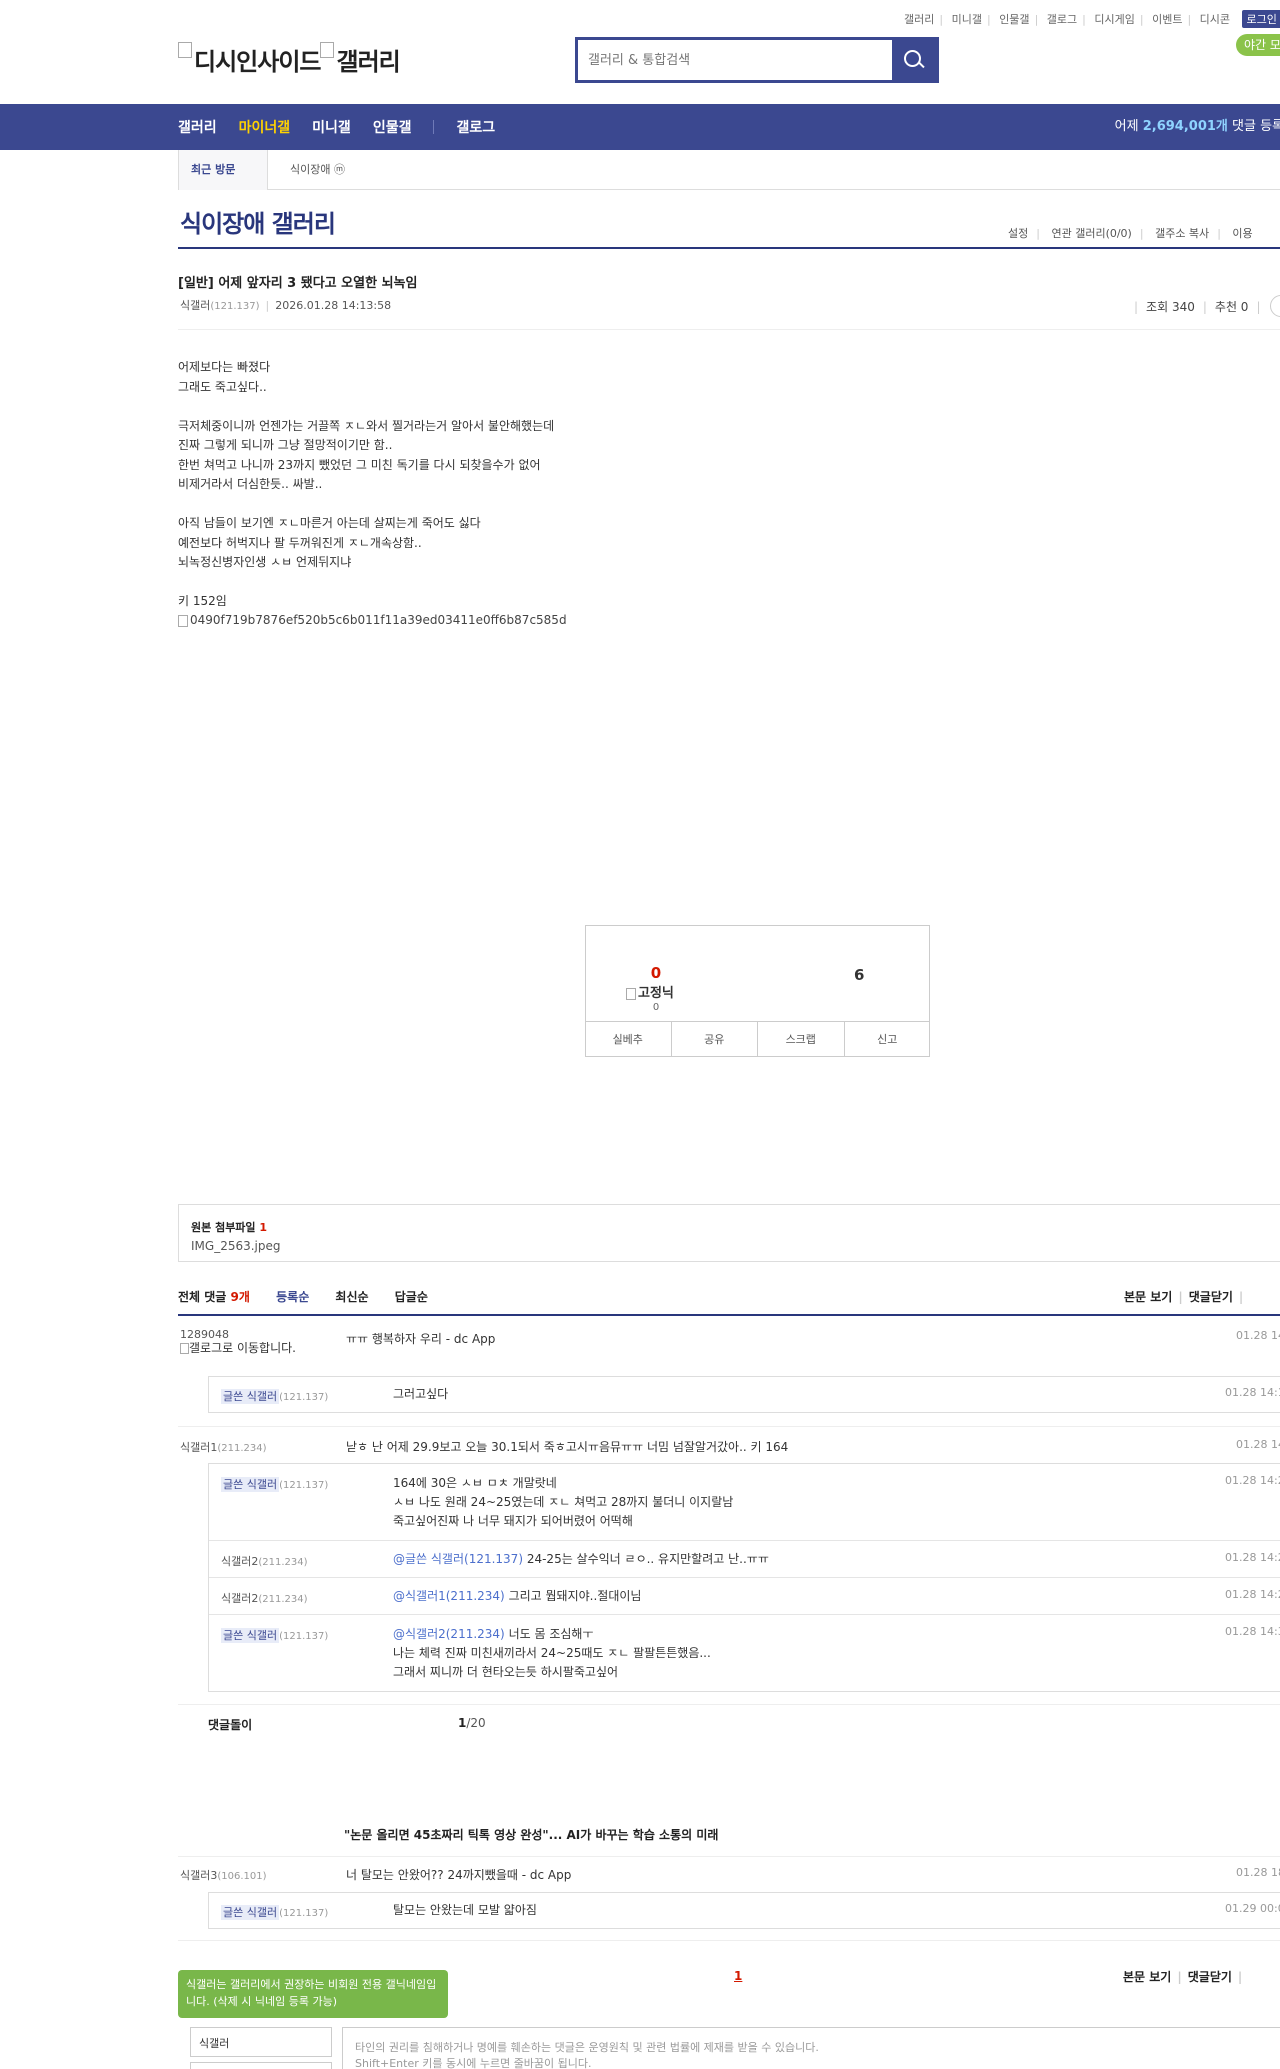  What do you see at coordinates (475, 127) in the screenshot?
I see `nav-gallog: 갤로그` at bounding box center [475, 127].